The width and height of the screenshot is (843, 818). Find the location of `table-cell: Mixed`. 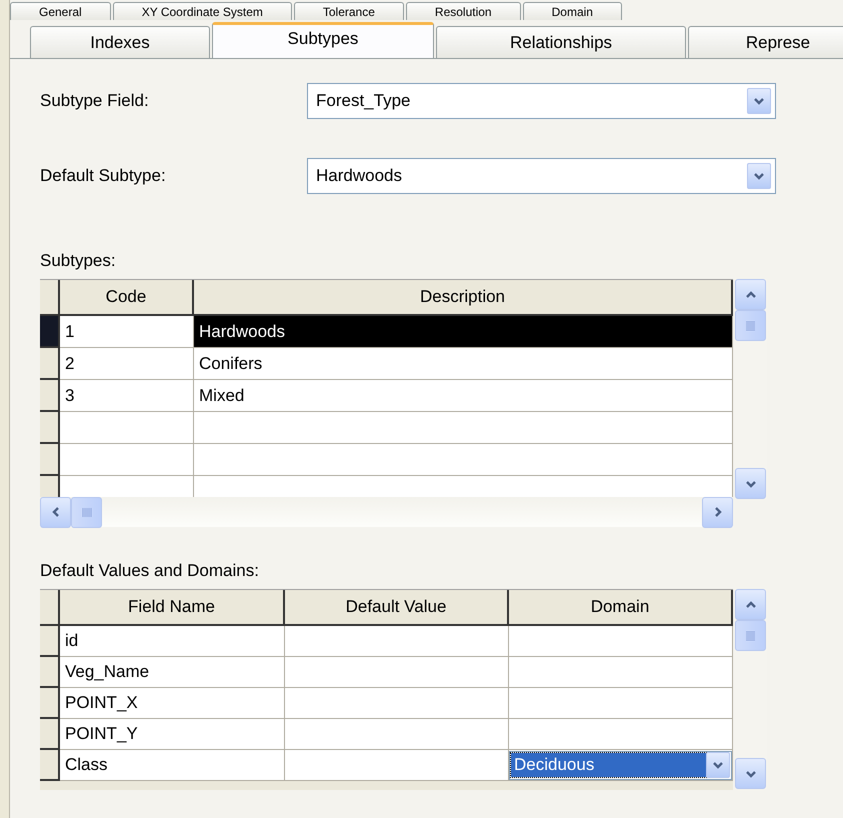

table-cell: Mixed is located at coordinates (463, 396).